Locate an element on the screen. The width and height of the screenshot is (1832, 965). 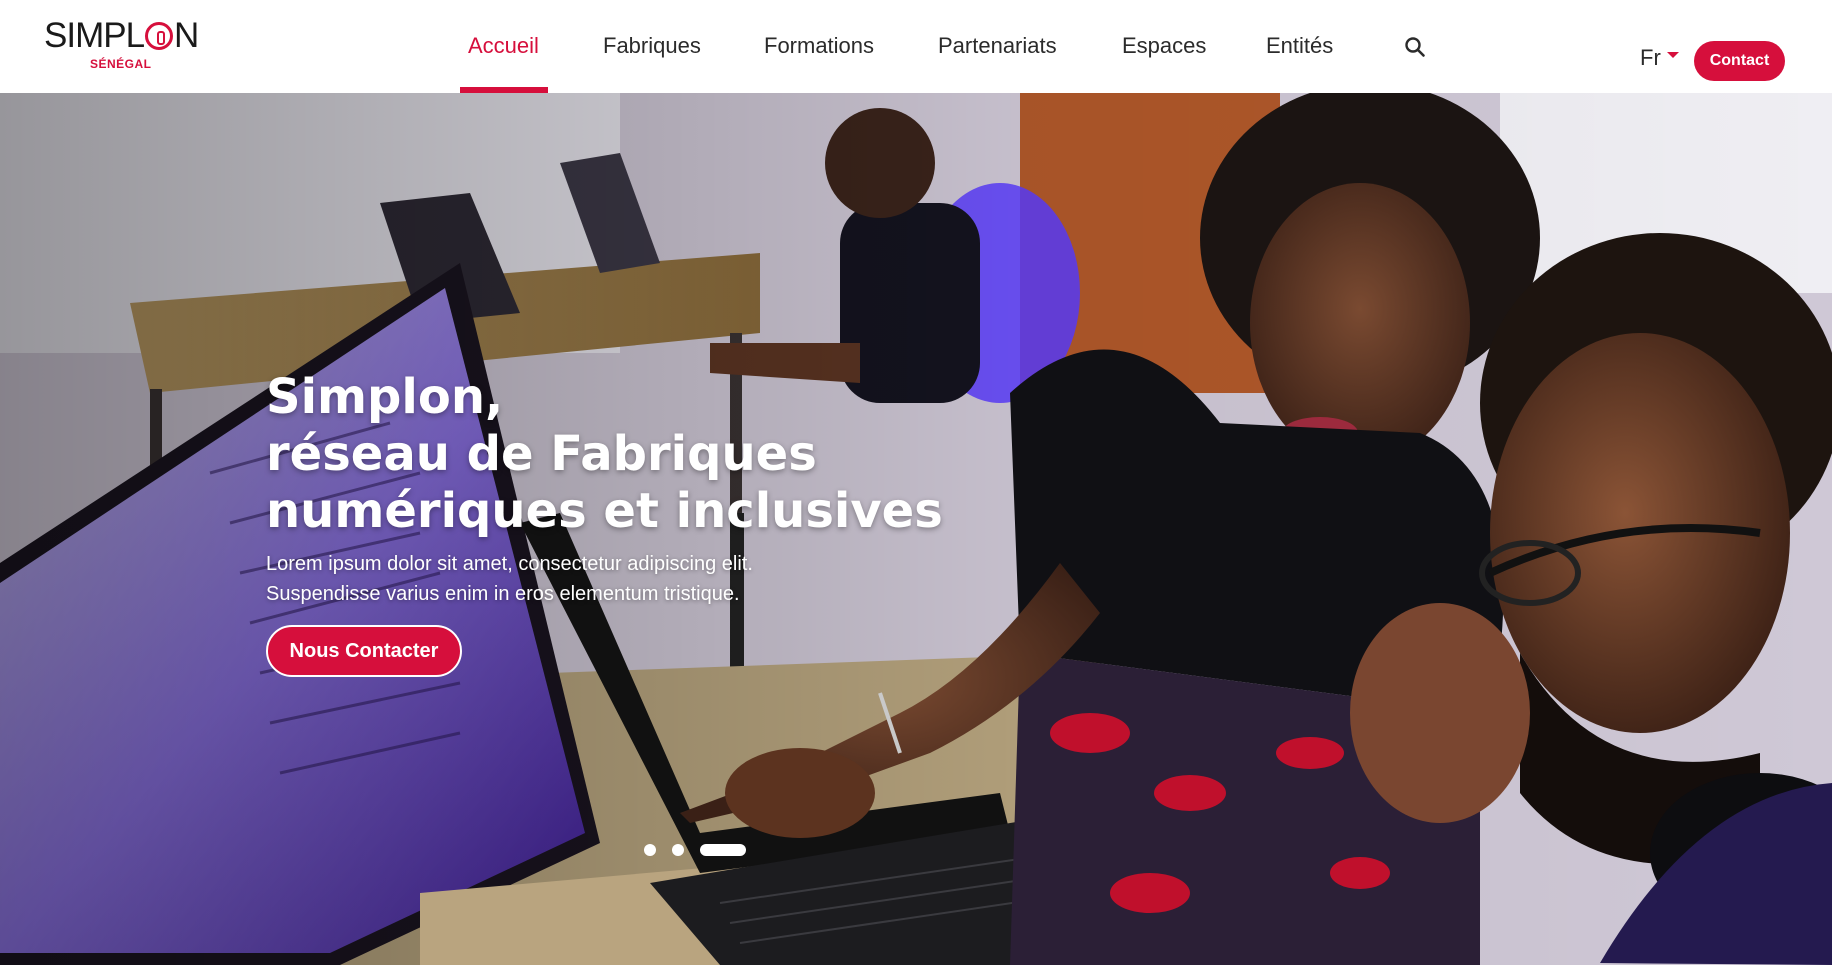
language-selector: Fr is located at coordinates (1659, 58).